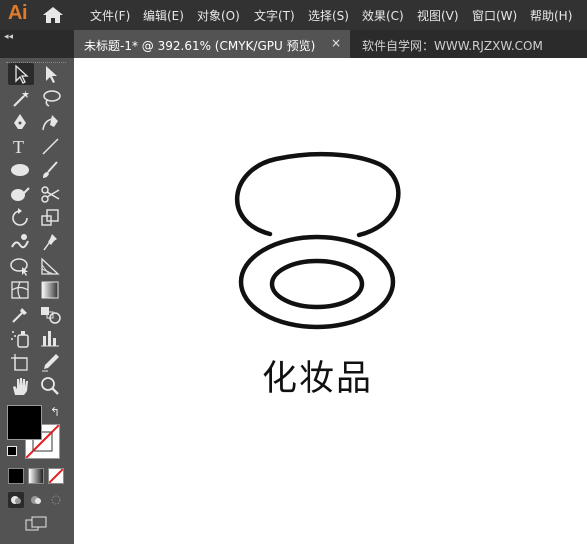 The image size is (587, 544). What do you see at coordinates (328, 15) in the screenshot?
I see `menu-select: 选择(S)` at bounding box center [328, 15].